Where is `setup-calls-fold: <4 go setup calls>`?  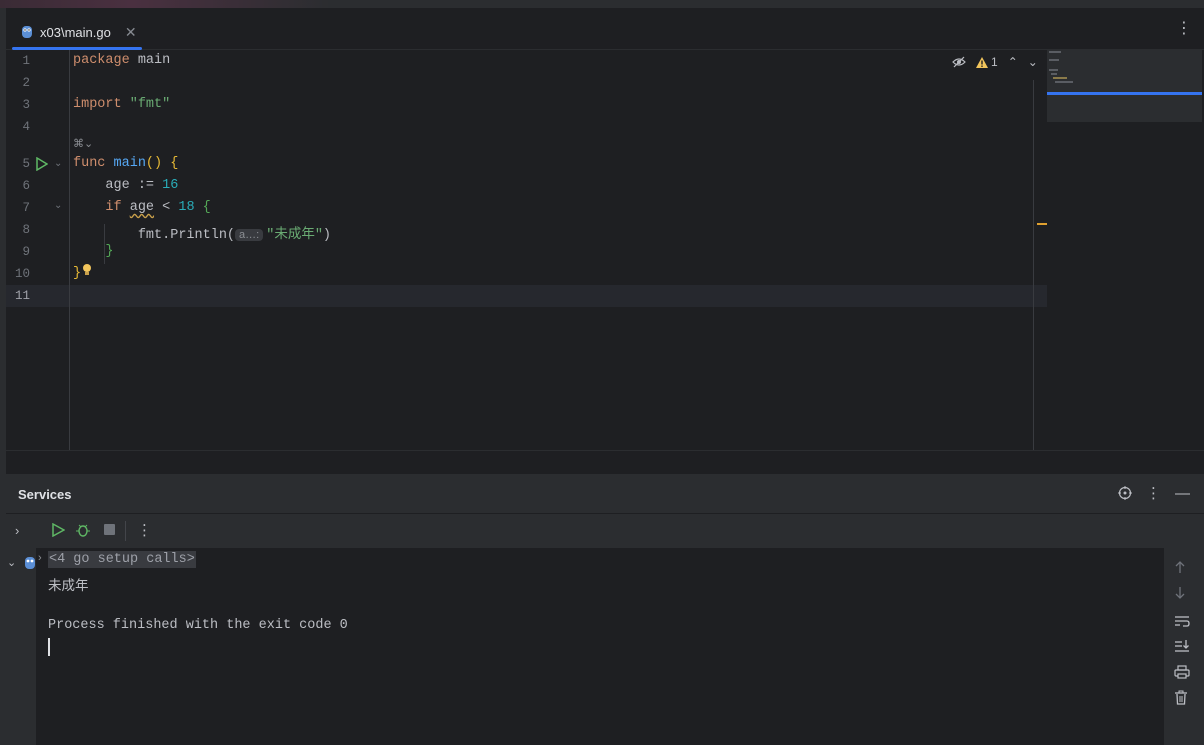 setup-calls-fold: <4 go setup calls> is located at coordinates (122, 559).